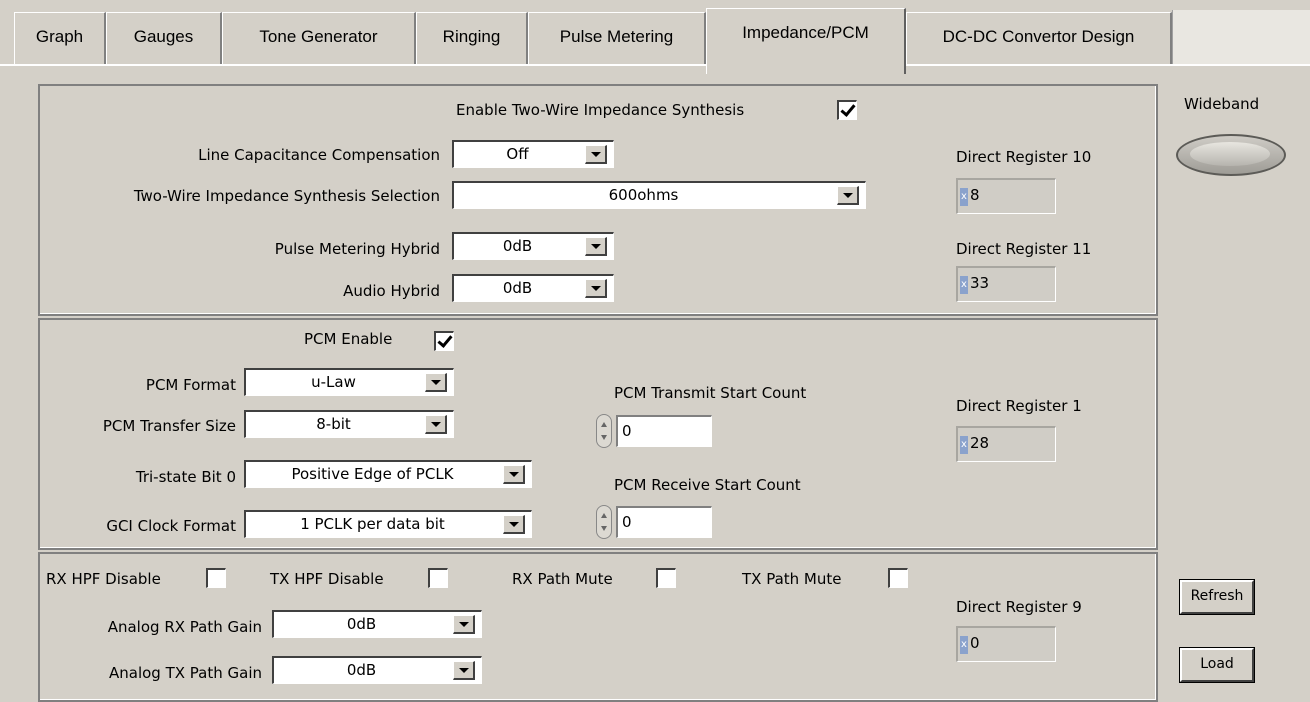  I want to click on pm-hybrid-label: Pulse Metering Hybrid, so click(357, 249).